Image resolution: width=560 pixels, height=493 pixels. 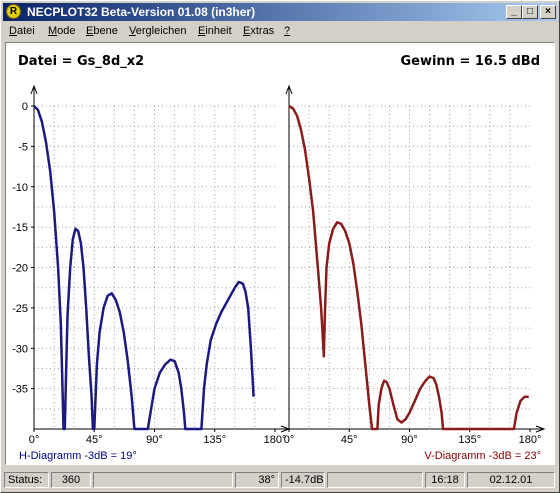 I want to click on menu-datei: Datei, so click(x=22, y=31).